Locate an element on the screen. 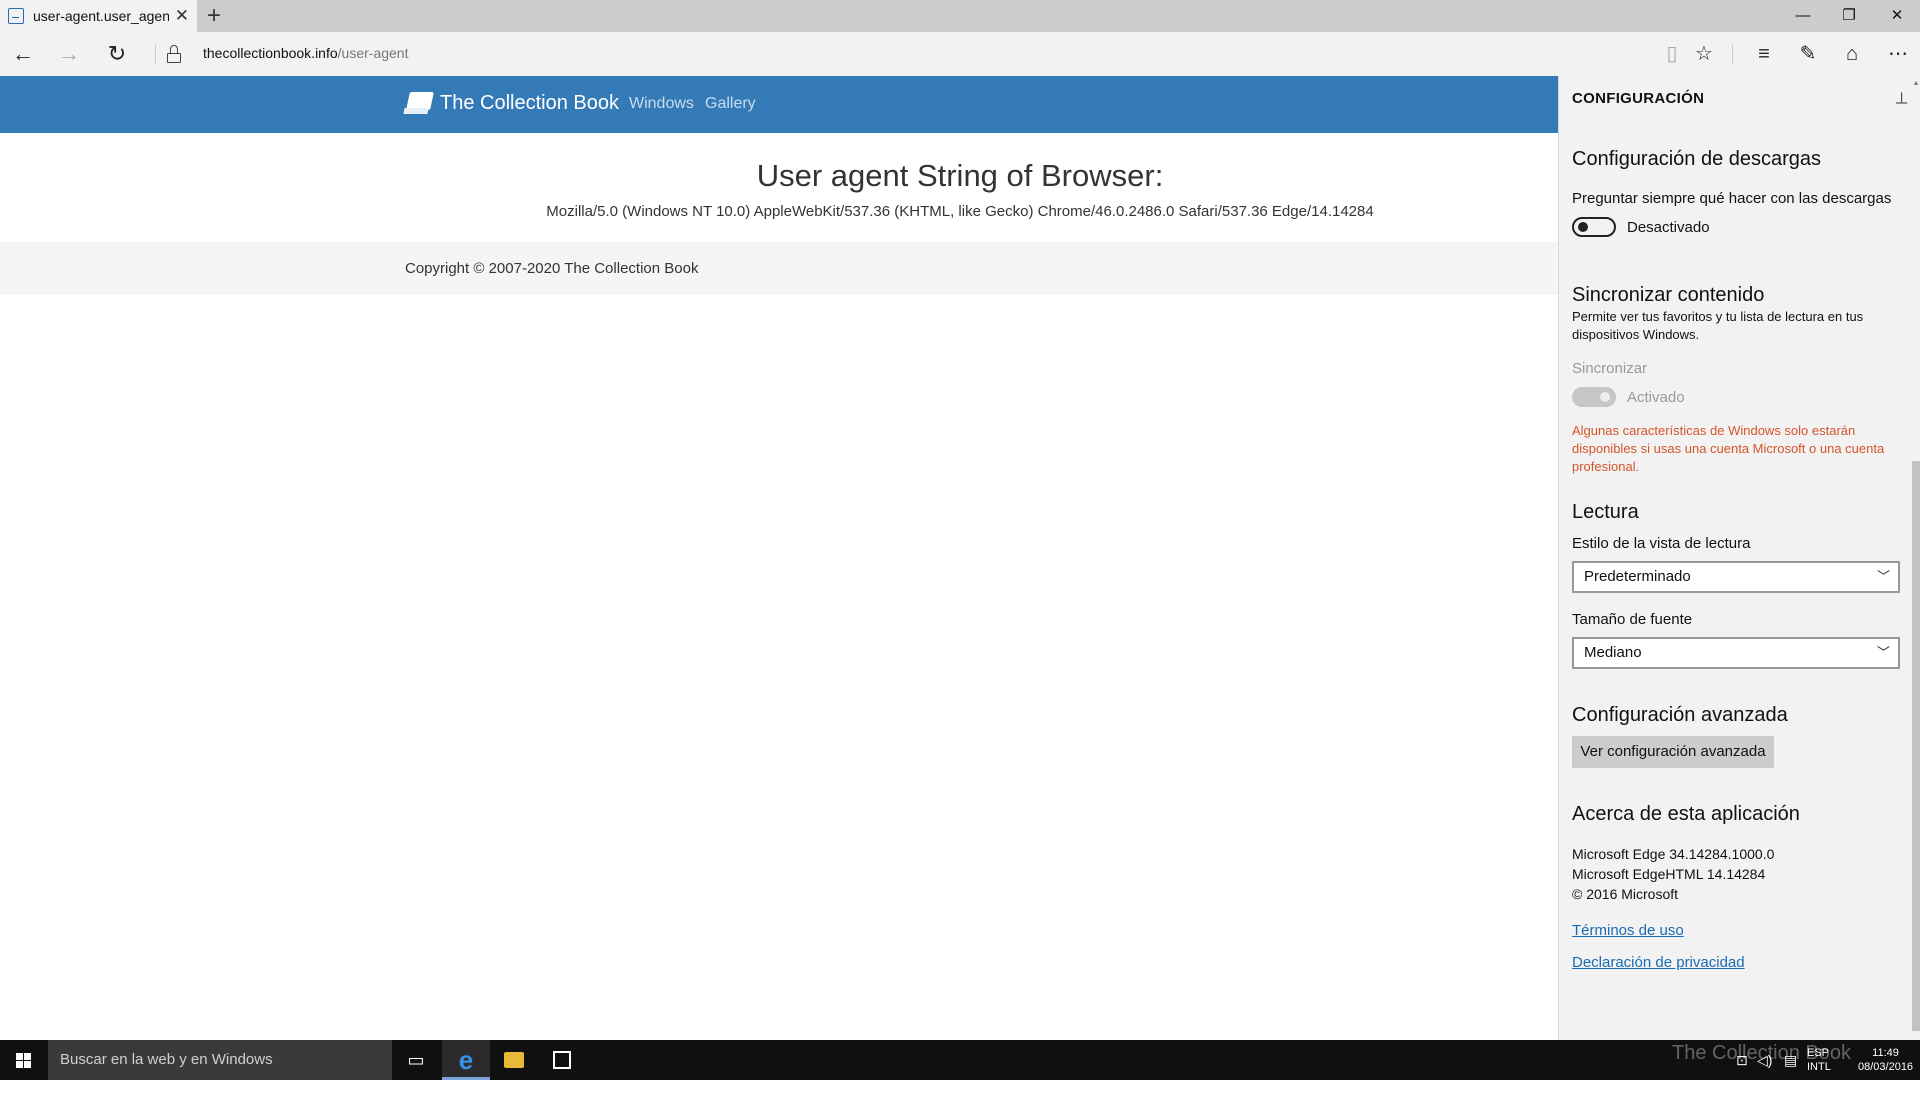 Image resolution: width=1920 pixels, height=1093 pixels. font-size-select: Mediano ﹀ is located at coordinates (1736, 653).